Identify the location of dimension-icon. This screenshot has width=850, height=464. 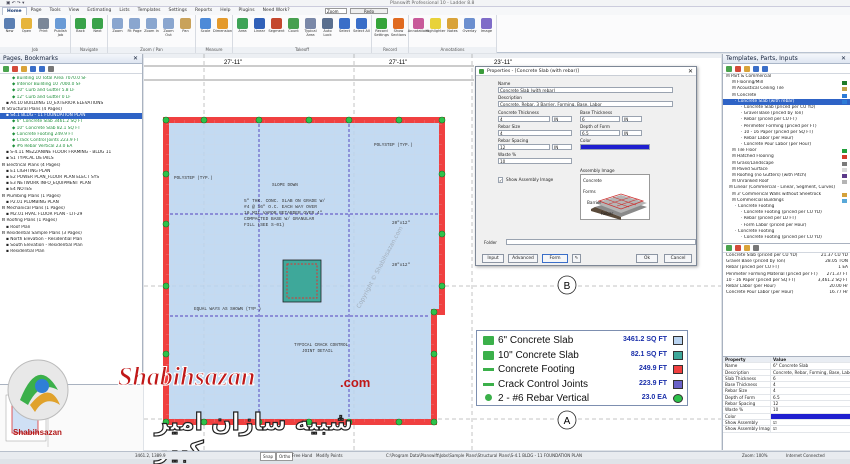
(222, 23).